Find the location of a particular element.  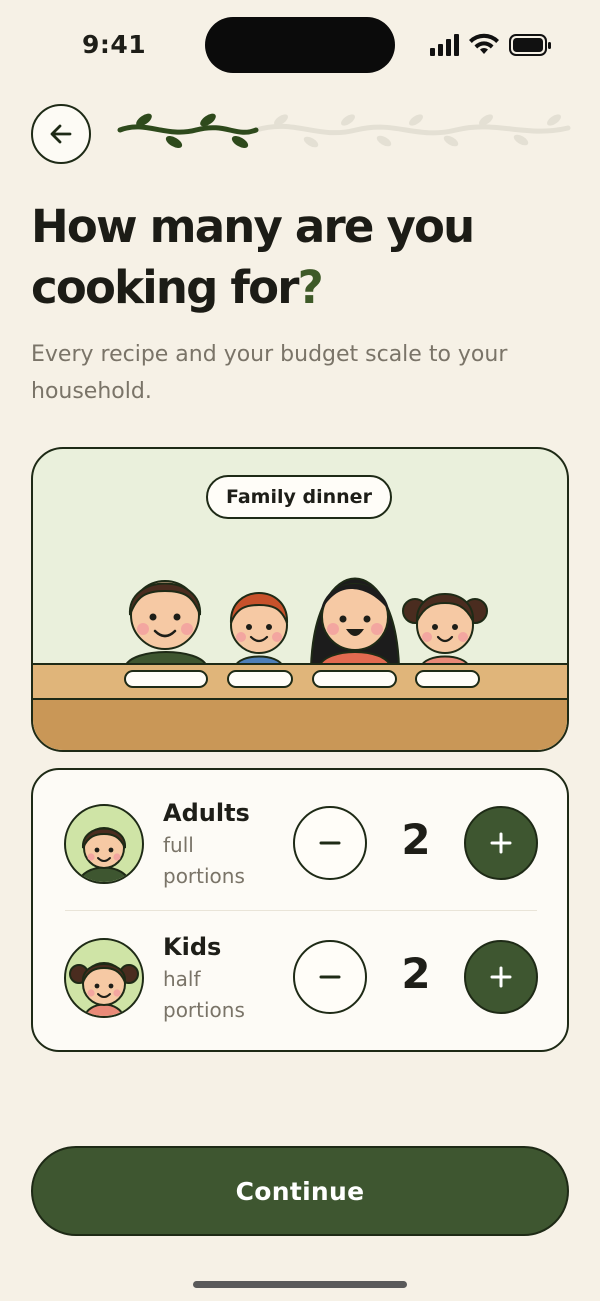

back-button is located at coordinates (61, 134).